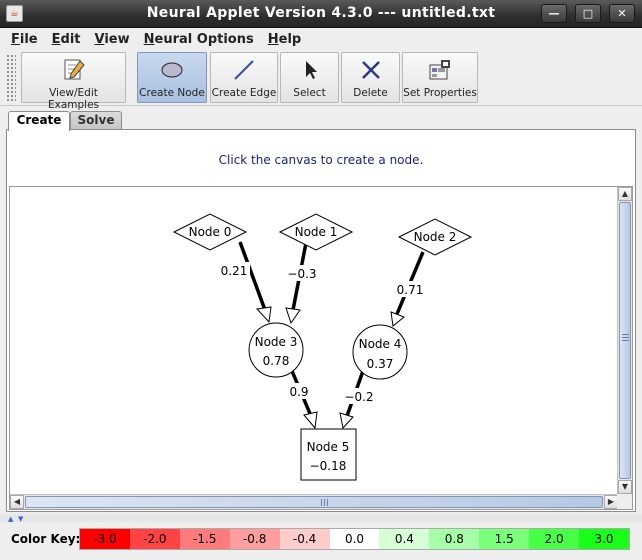 The image size is (642, 560). What do you see at coordinates (311, 70) in the screenshot?
I see `pointer-icon` at bounding box center [311, 70].